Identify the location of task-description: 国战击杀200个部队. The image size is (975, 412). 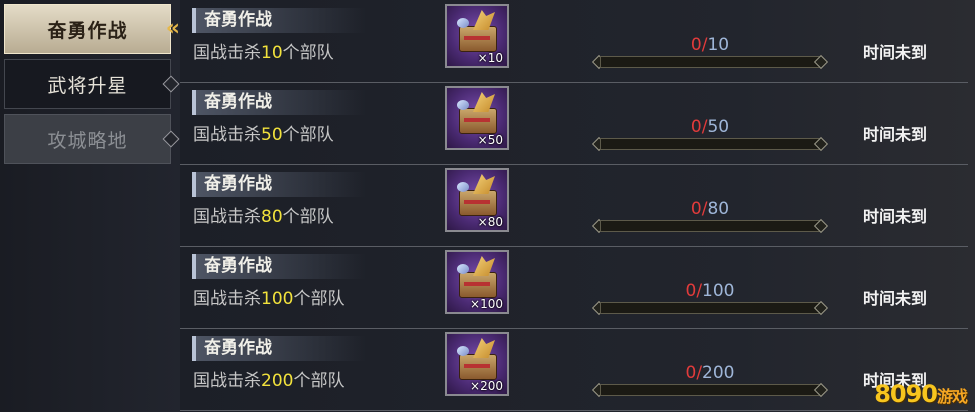
(268, 381).